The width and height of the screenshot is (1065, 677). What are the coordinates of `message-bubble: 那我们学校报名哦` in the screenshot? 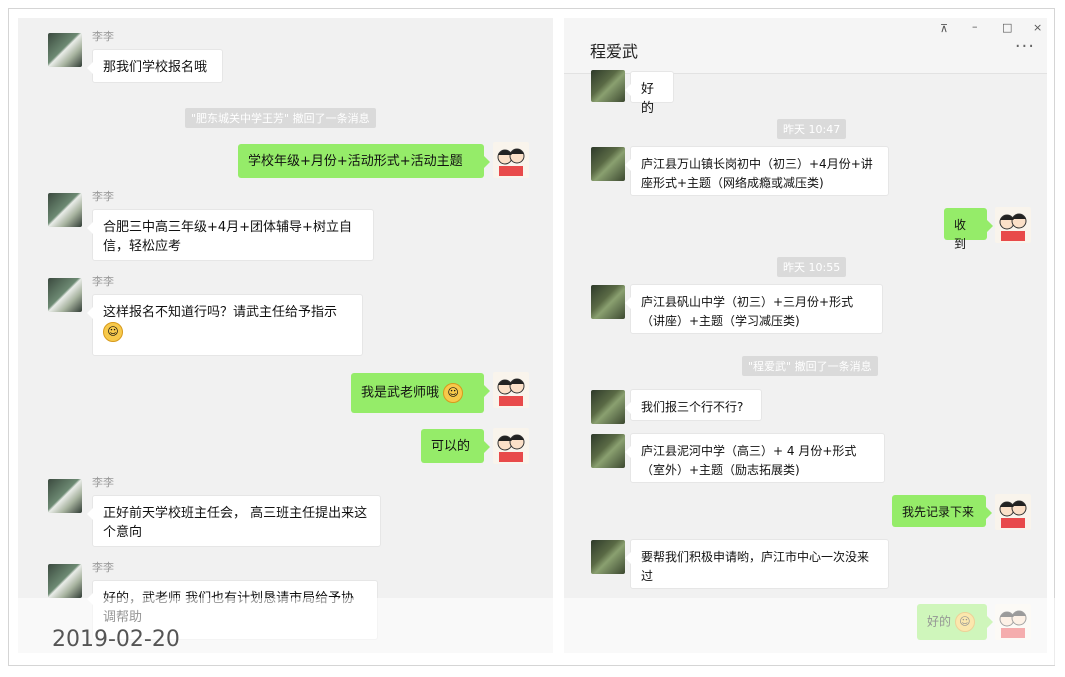 It's located at (155, 66).